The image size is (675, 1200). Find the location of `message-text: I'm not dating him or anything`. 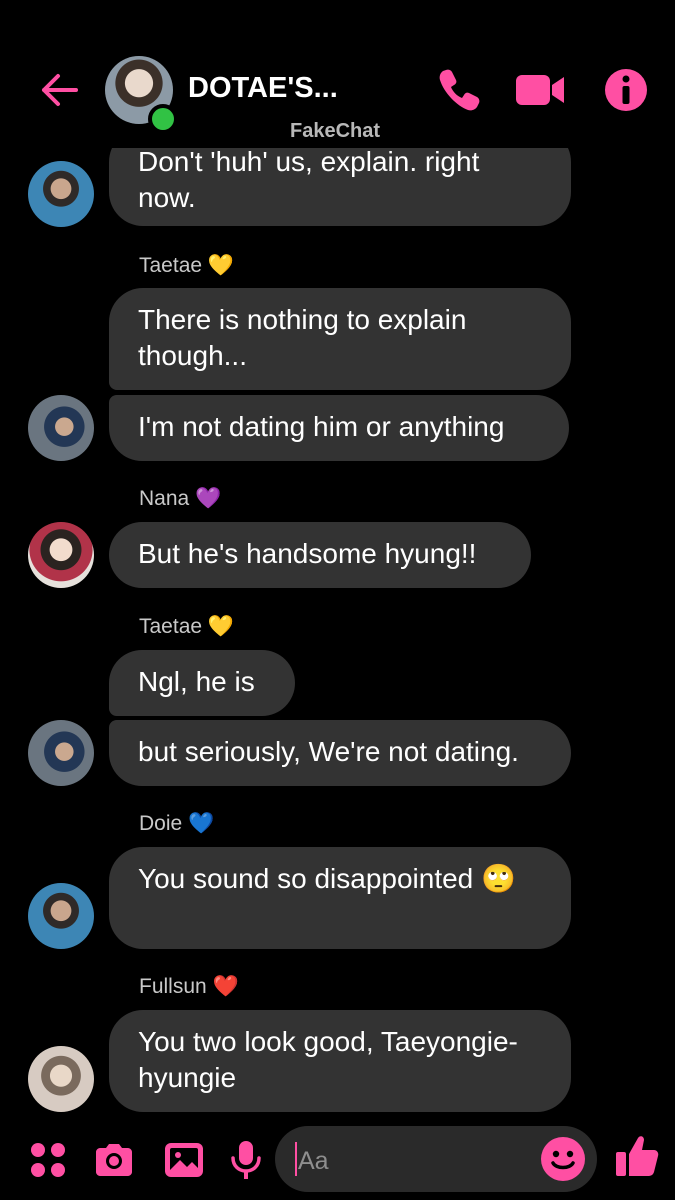

message-text: I'm not dating him or anything is located at coordinates (321, 426).